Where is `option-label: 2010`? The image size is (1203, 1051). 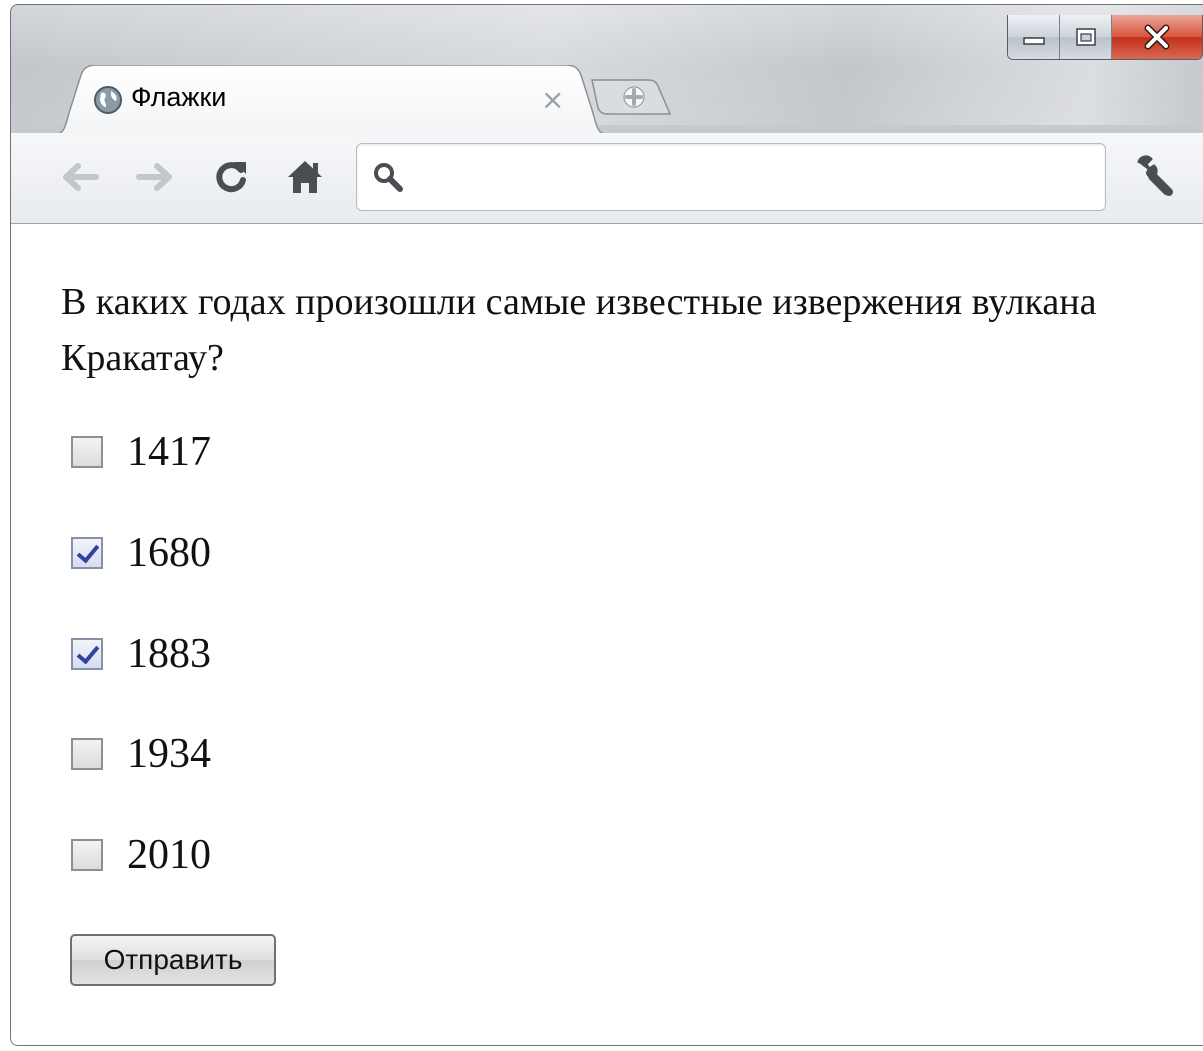
option-label: 2010 is located at coordinates (169, 855).